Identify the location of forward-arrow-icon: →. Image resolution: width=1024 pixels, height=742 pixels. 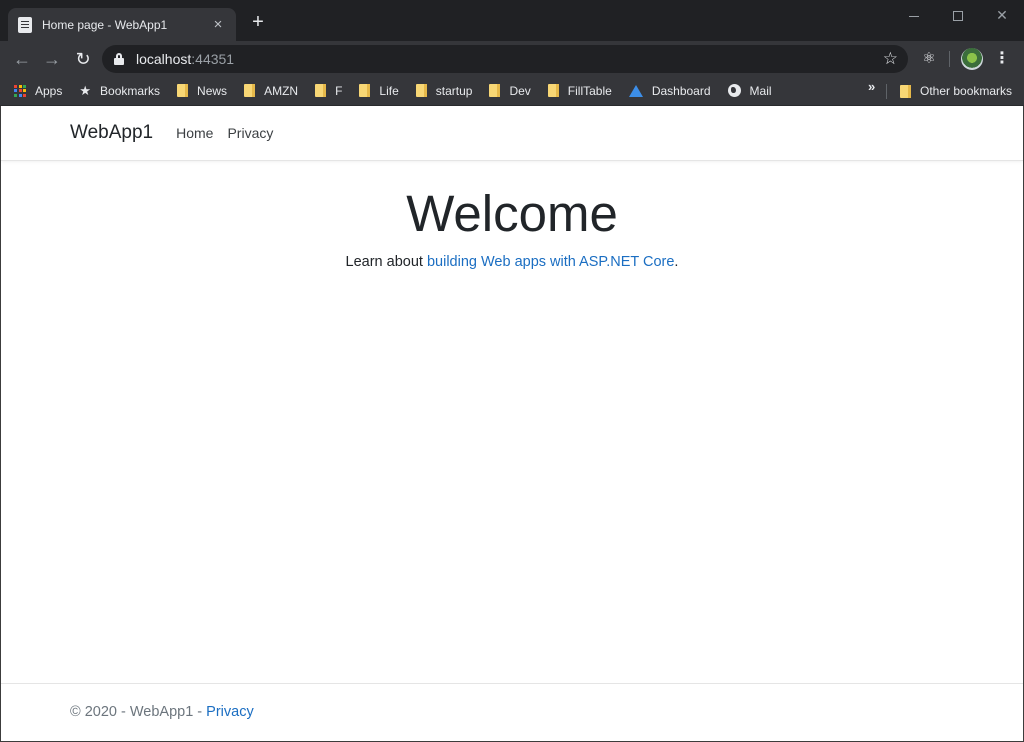
(52, 59).